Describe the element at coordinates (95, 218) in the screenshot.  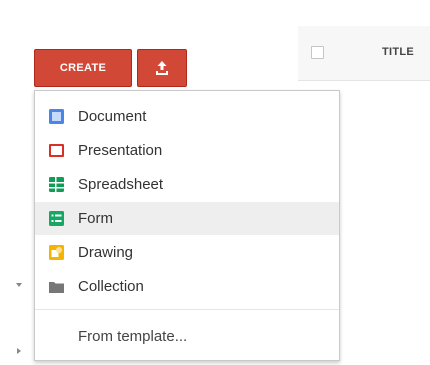
I see `menu-item-label: Form` at that location.